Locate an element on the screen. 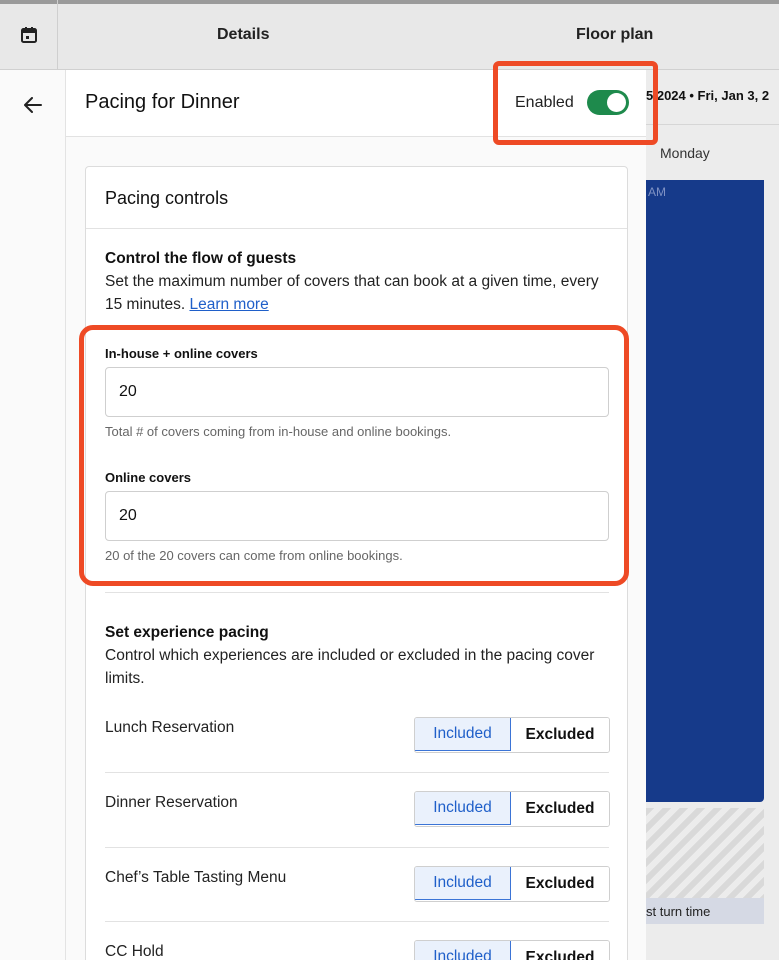 Image resolution: width=779 pixels, height=960 pixels. flow-title: Control the flow of guests is located at coordinates (201, 258).